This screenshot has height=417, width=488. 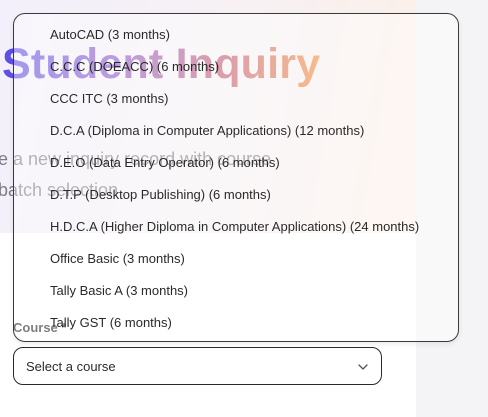 I want to click on course-option: D.E.O (Data Entry Operator) (6 months), so click(x=165, y=163).